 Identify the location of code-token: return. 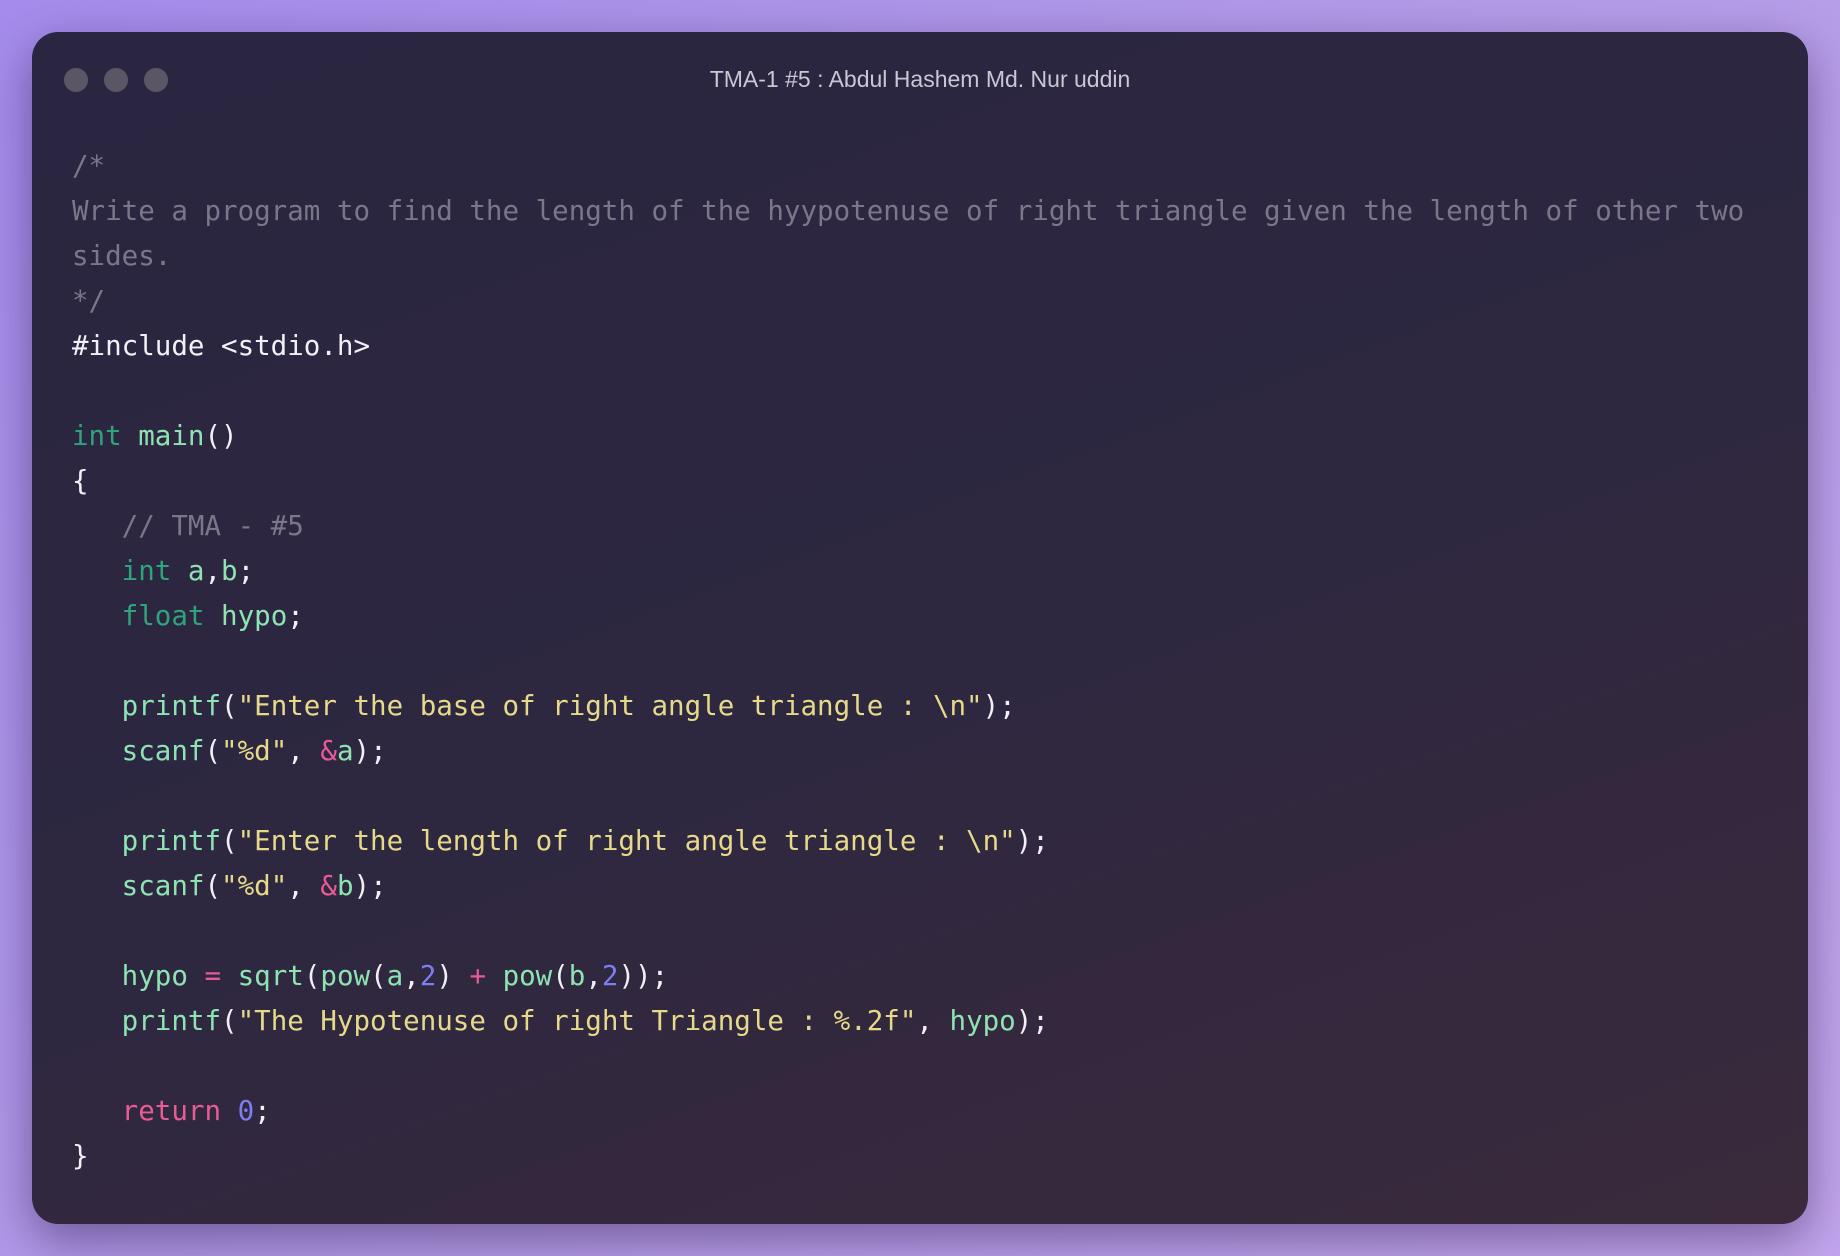
(171, 1111).